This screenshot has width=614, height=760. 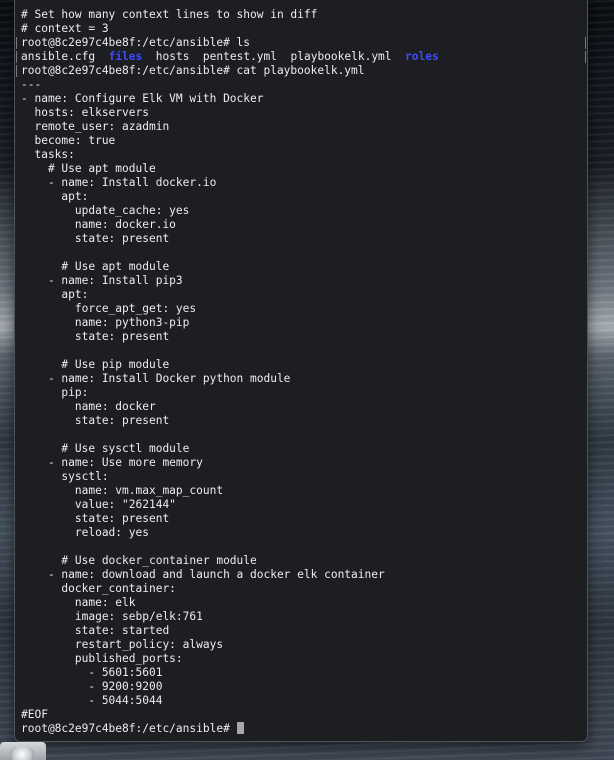 What do you see at coordinates (65, 476) in the screenshot?
I see `terminal-line-text: sysctl:` at bounding box center [65, 476].